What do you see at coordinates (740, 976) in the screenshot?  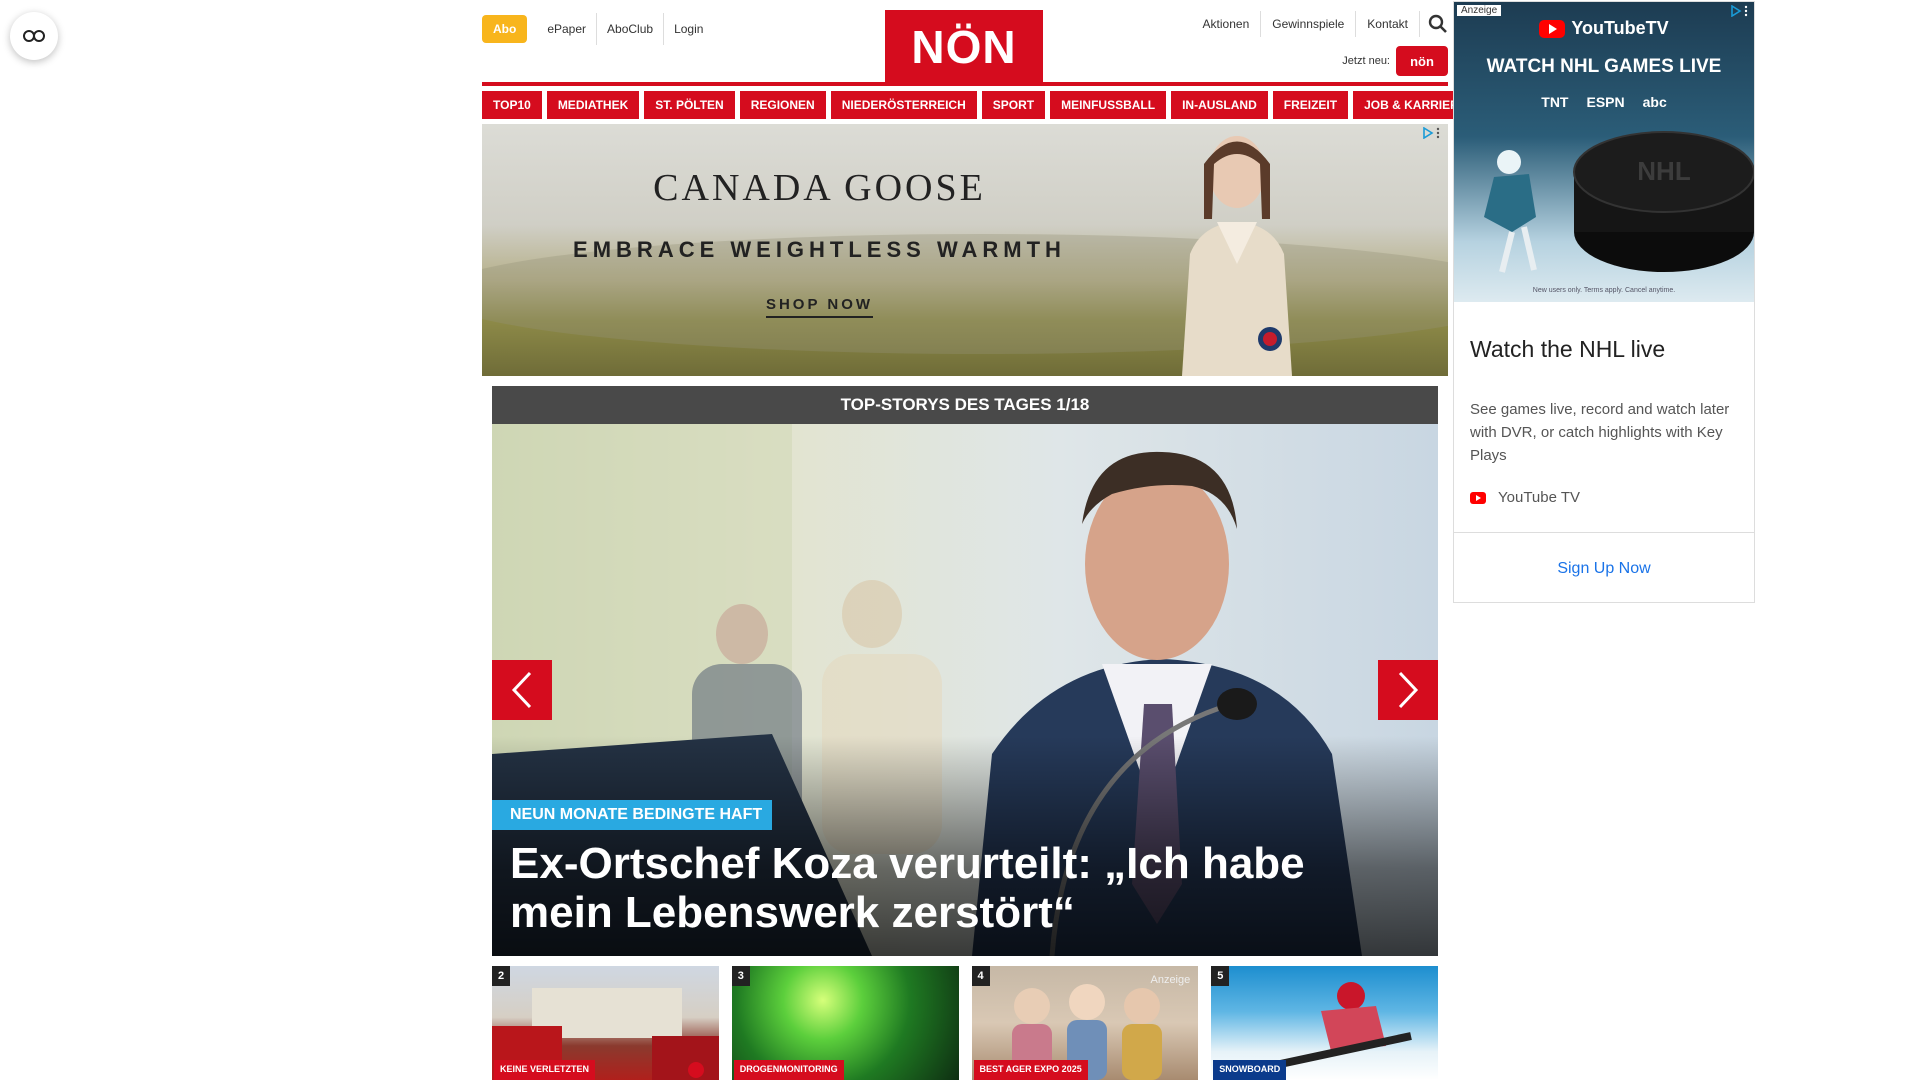 I see `thumb-number: 3` at bounding box center [740, 976].